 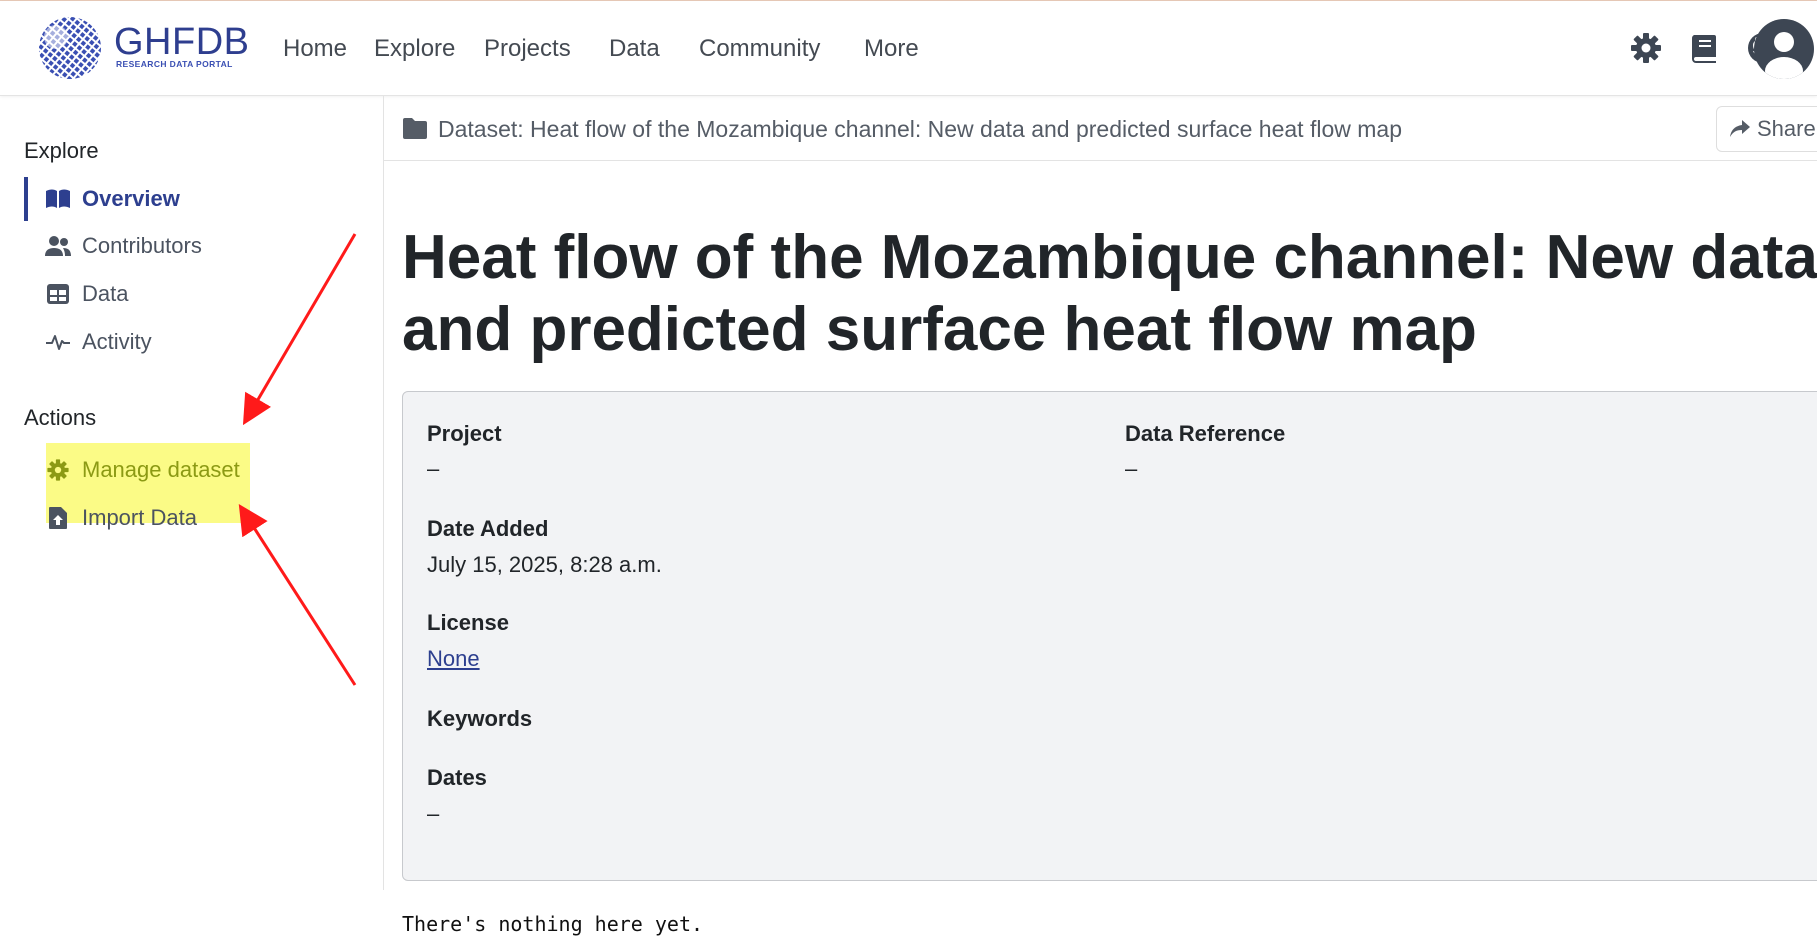 I want to click on sidebar-item-overview: Overview, so click(x=146, y=199).